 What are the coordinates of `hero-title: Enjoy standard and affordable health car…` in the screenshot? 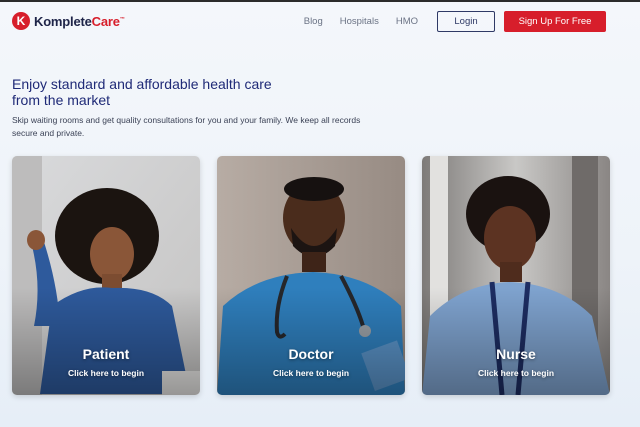 It's located at (142, 92).